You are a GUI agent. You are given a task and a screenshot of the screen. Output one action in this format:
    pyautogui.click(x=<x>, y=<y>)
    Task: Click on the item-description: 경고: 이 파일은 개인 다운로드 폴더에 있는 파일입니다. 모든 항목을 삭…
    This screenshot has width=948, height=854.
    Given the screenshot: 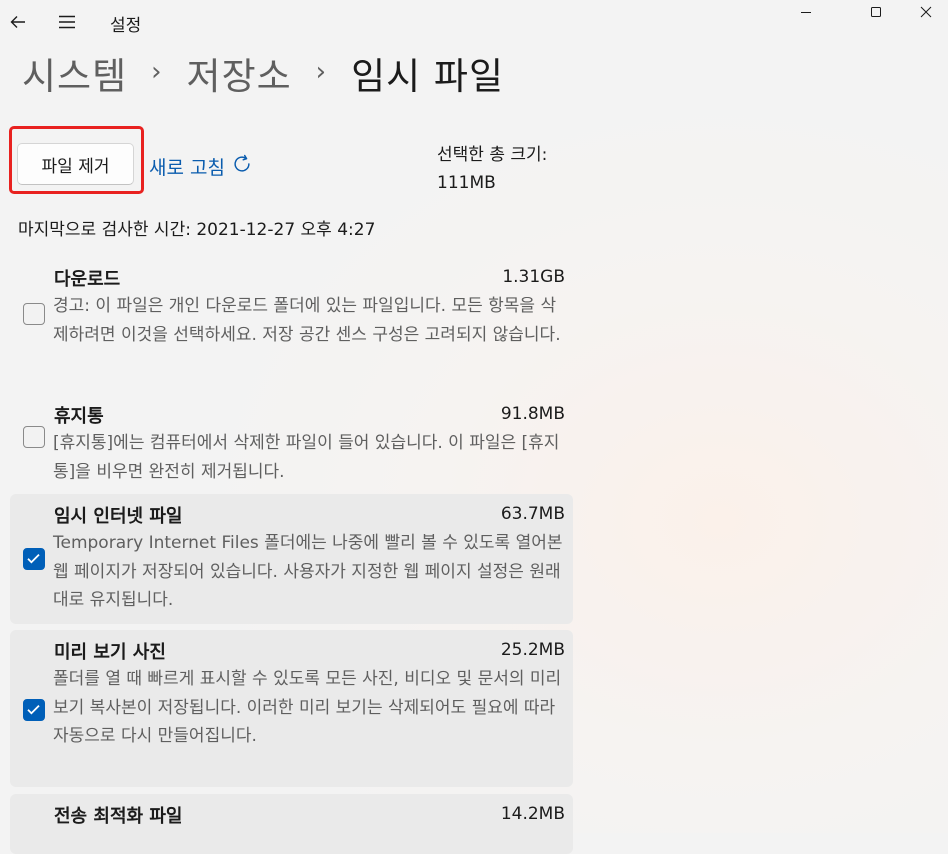 What is the action you would take?
    pyautogui.click(x=307, y=320)
    